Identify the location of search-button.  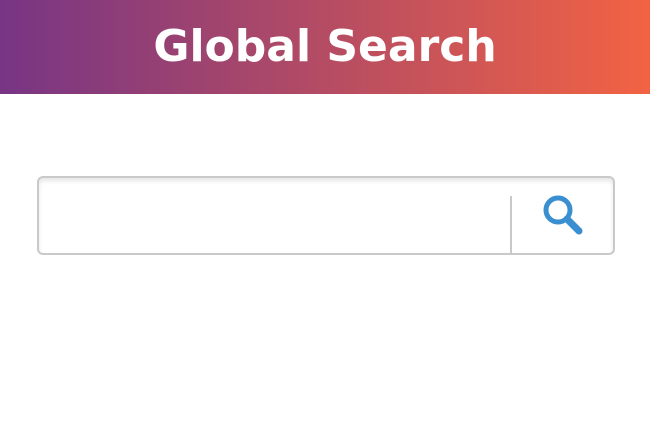
(562, 215).